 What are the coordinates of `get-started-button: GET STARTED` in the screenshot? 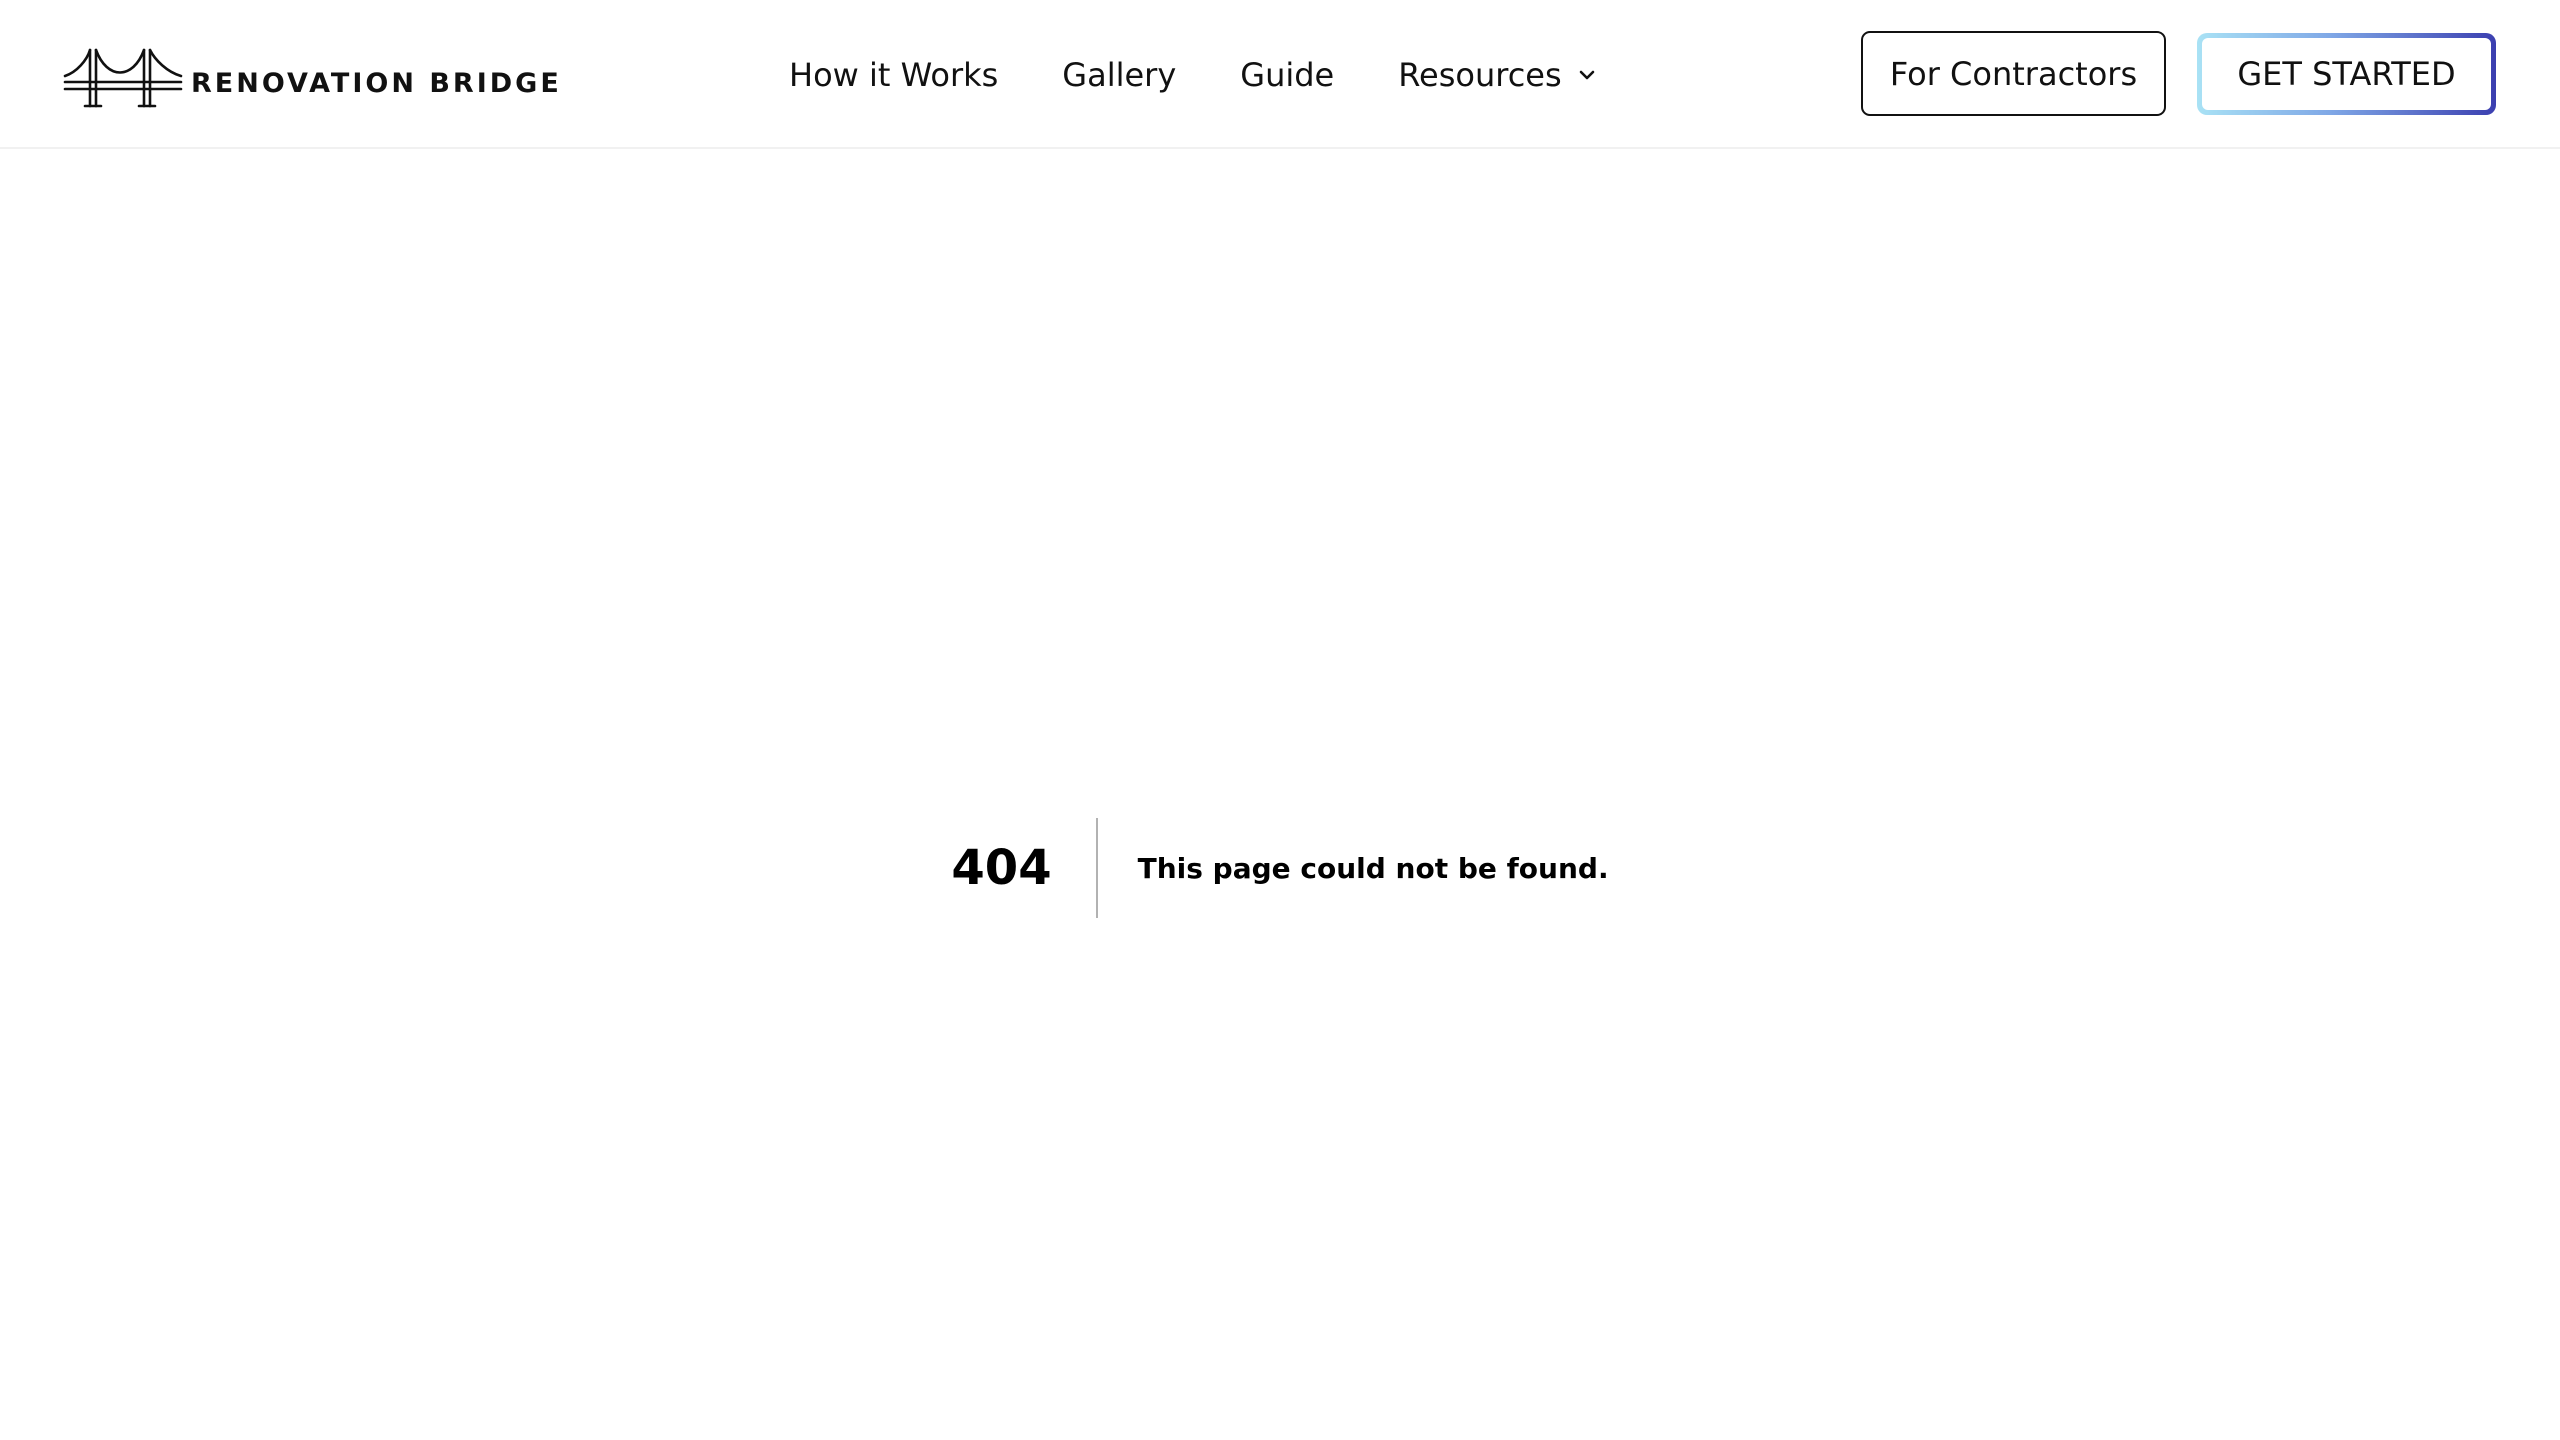 It's located at (2346, 74).